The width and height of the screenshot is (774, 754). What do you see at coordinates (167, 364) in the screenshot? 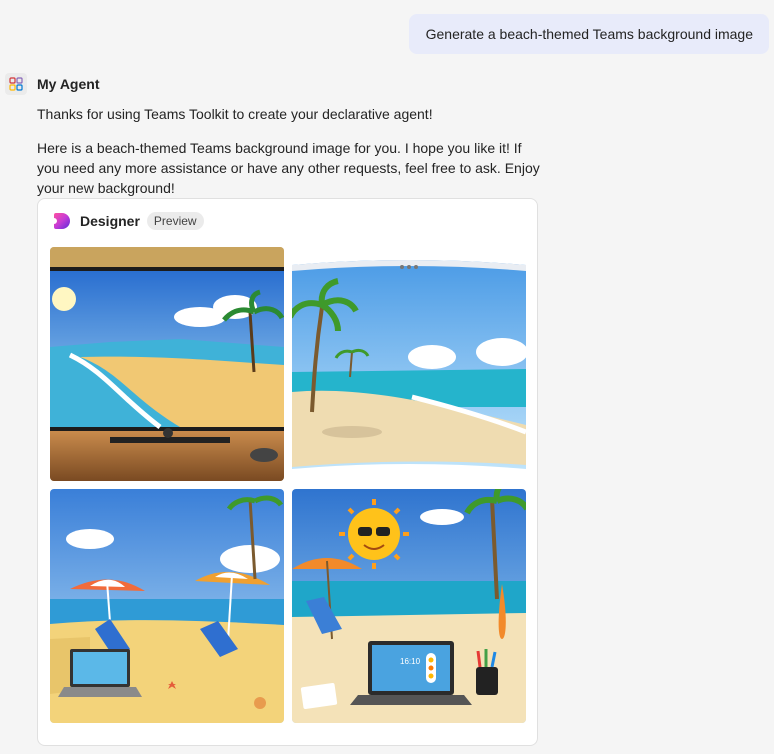
I see `beach-monitor-image` at bounding box center [167, 364].